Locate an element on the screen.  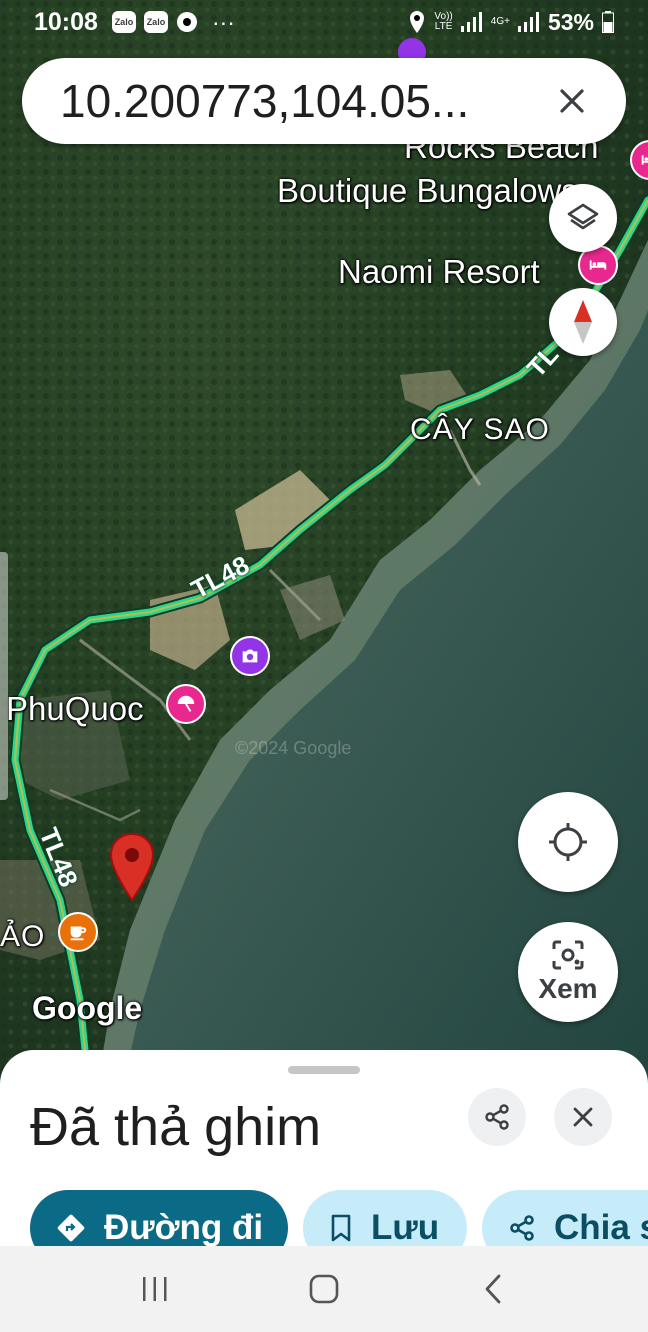
poi-label-rocks-beach-line2: Boutique Bungalows is located at coordinates (427, 191).